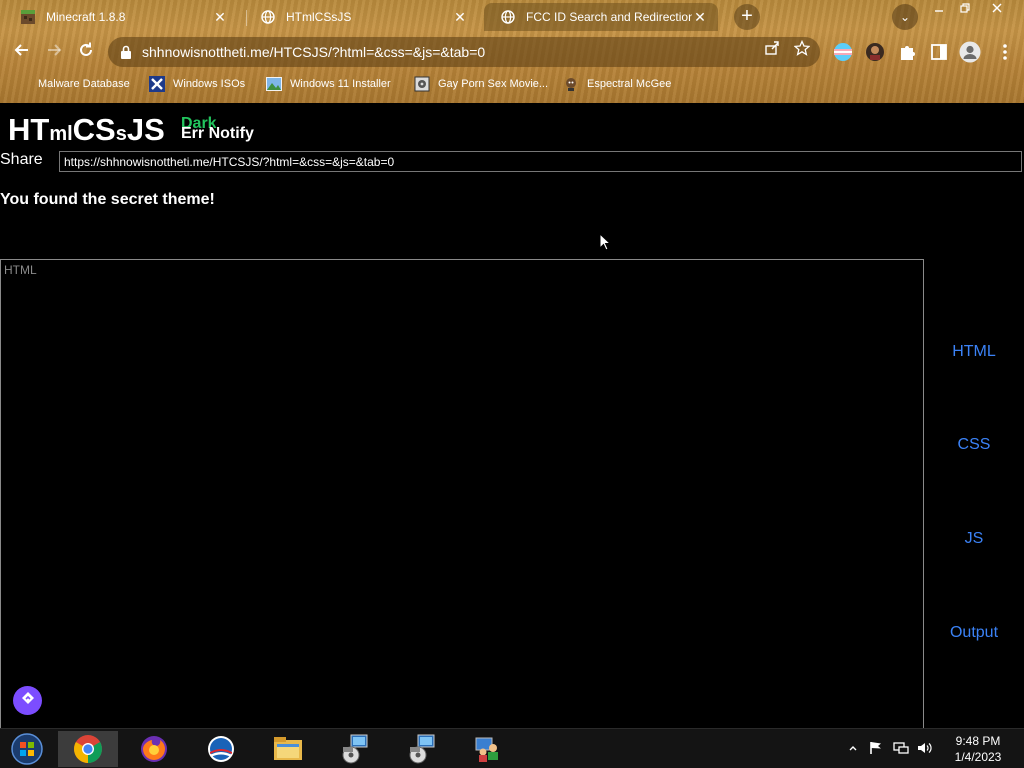 The height and width of the screenshot is (768, 1024). What do you see at coordinates (907, 52) in the screenshot?
I see `extensions-puzzle-icon` at bounding box center [907, 52].